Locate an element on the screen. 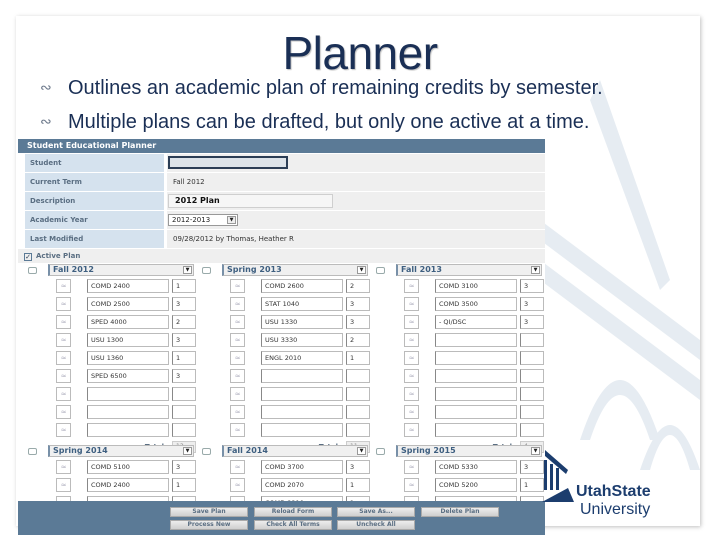 The width and height of the screenshot is (720, 540). term-select: Spring 2014 ▼ is located at coordinates (121, 451).